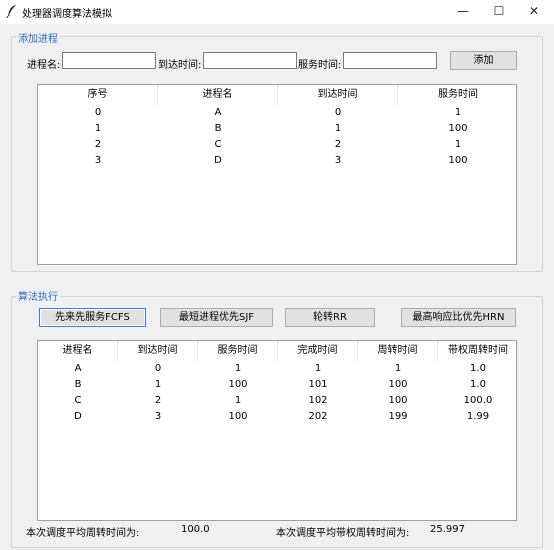 This screenshot has width=554, height=550. Describe the element at coordinates (44, 65) in the screenshot. I see `process-name-label: 进程名:` at that location.